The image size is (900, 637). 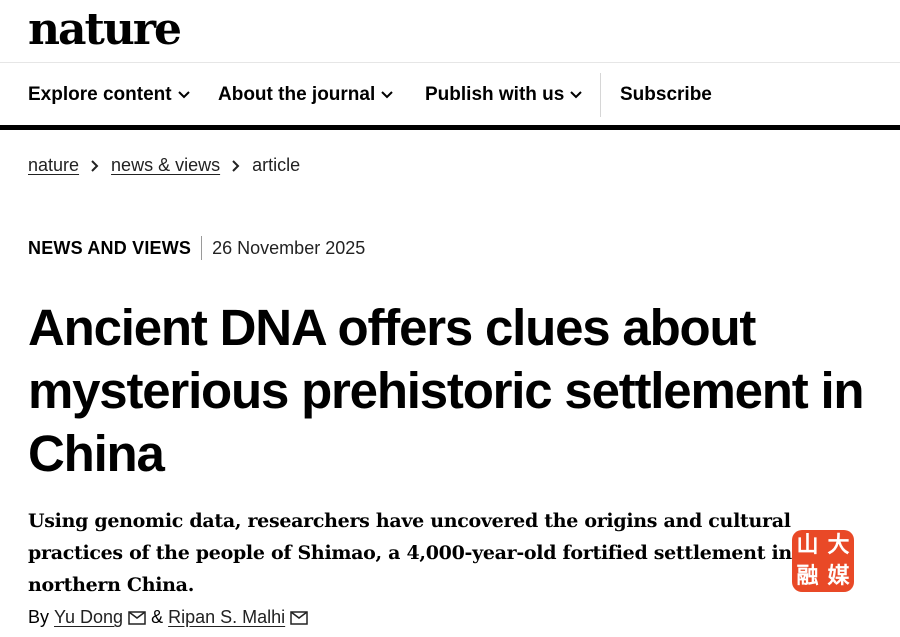 What do you see at coordinates (105, 30) in the screenshot?
I see `nature-logo: nature` at bounding box center [105, 30].